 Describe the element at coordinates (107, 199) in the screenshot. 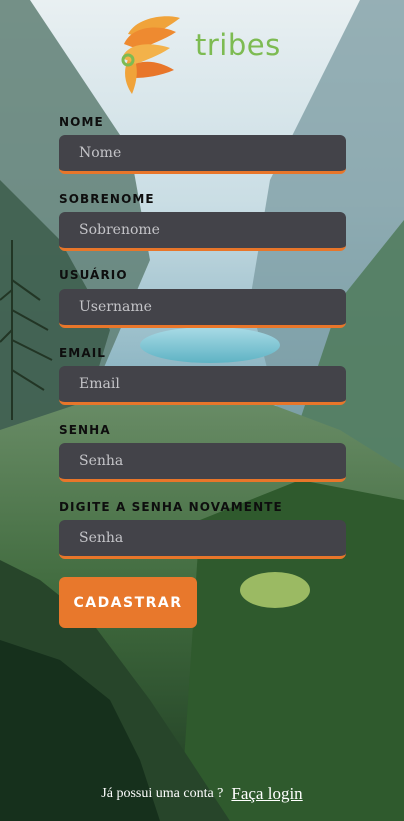

I see `sobrenome-label: SOBRENOME` at that location.